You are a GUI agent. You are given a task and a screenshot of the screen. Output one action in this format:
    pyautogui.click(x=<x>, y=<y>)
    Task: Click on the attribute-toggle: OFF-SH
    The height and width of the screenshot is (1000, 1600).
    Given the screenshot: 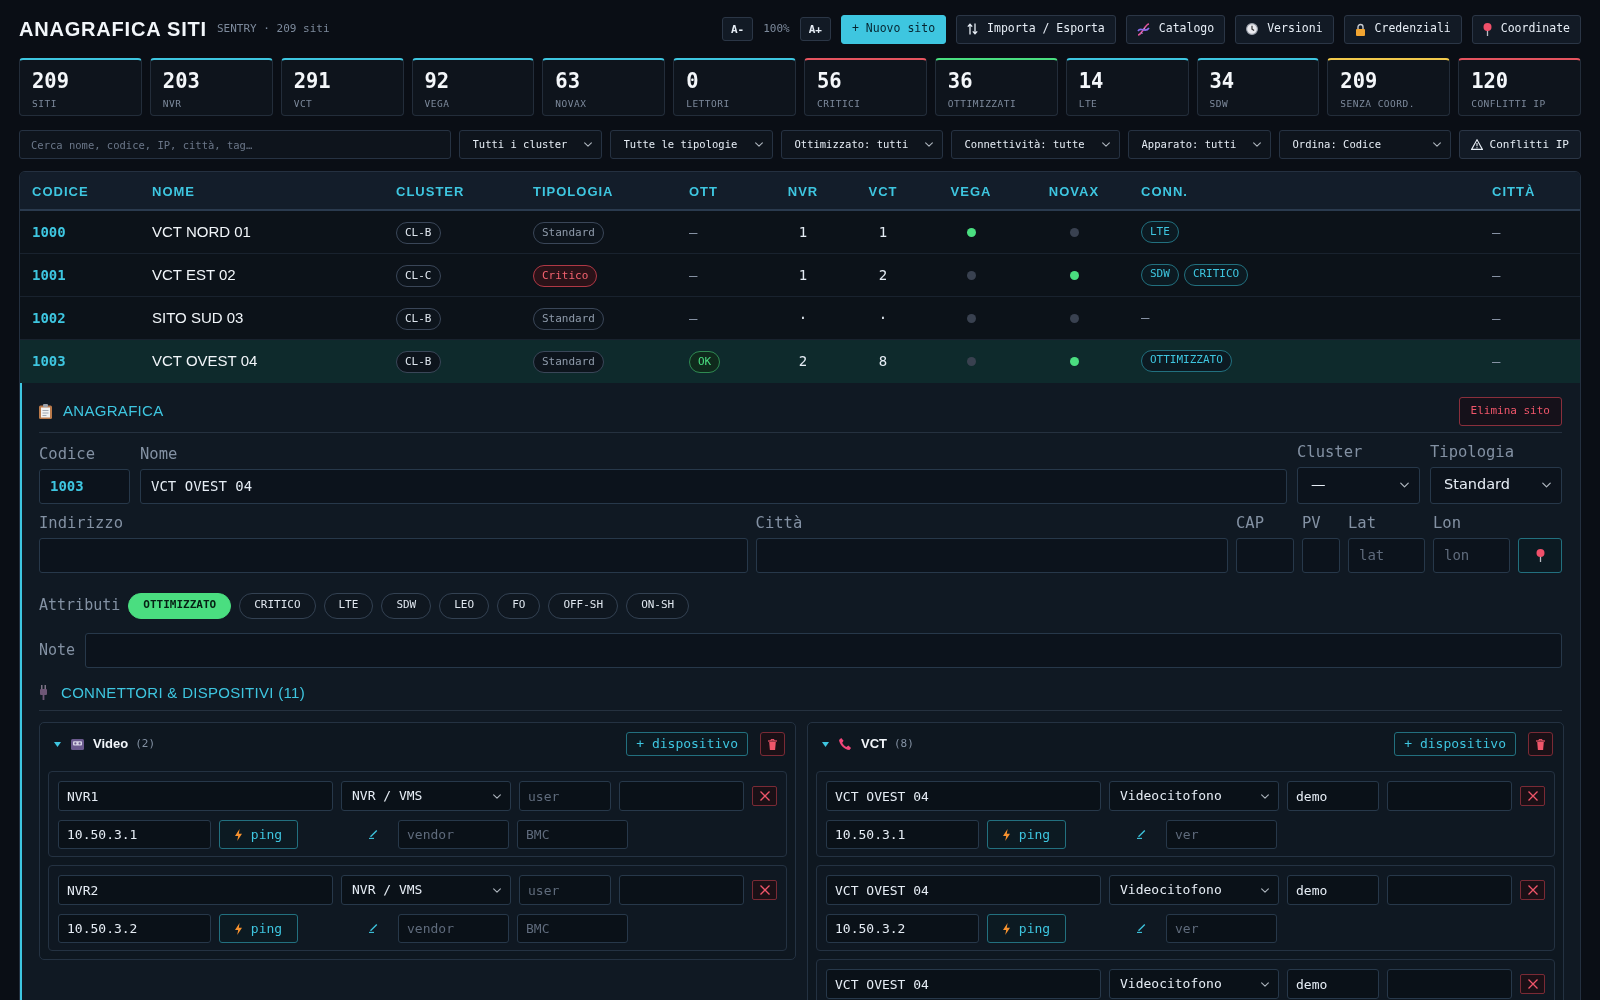 What is the action you would take?
    pyautogui.click(x=583, y=605)
    